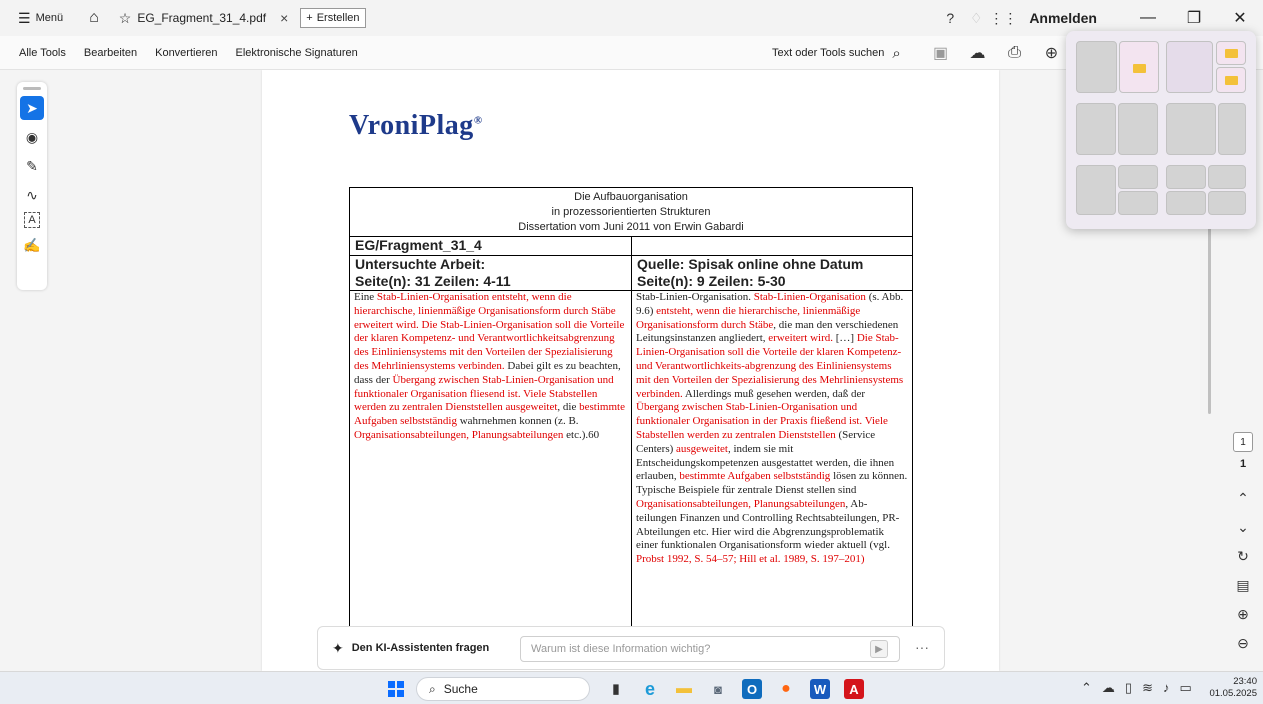  What do you see at coordinates (1243, 585) in the screenshot?
I see `page-fit-icon: ▤` at bounding box center [1243, 585].